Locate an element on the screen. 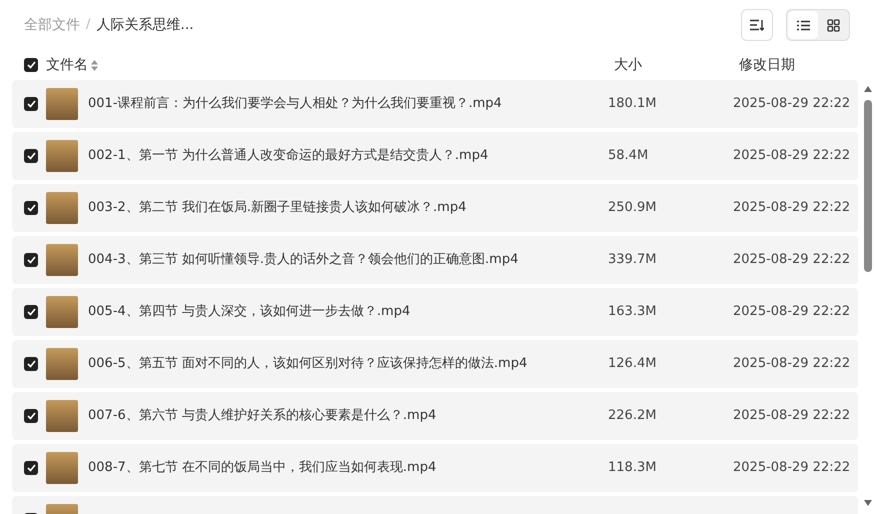 This screenshot has height=514, width=874. file-row: 001-课程前言：为什么我们要学会与人相处？为什么我们要重视？.mp4 180.1M 2025-08-29 22:22 is located at coordinates (435, 104).